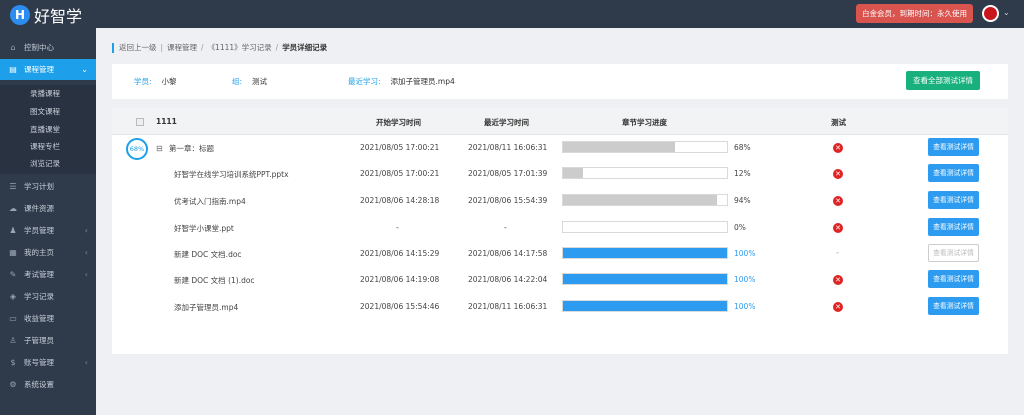 The image size is (1024, 415). What do you see at coordinates (182, 47) in the screenshot?
I see `breadcrumb-courses: 课程管理` at bounding box center [182, 47].